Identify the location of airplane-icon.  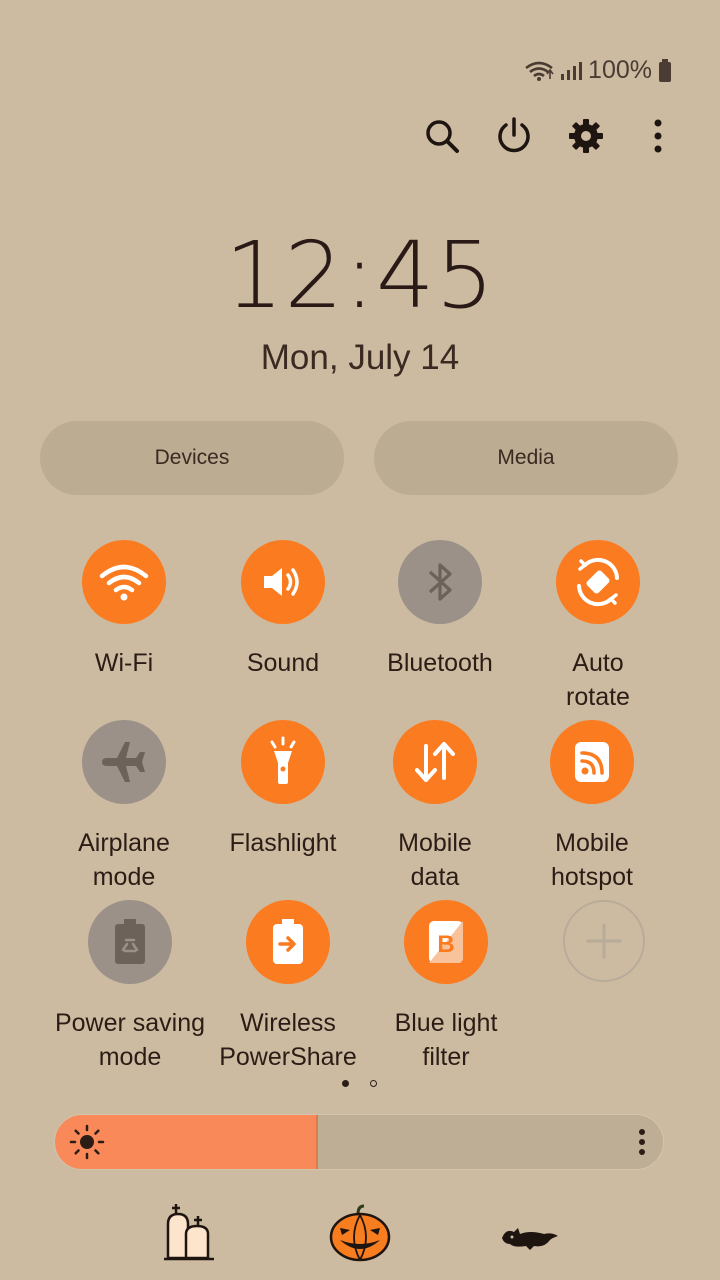
(123, 762).